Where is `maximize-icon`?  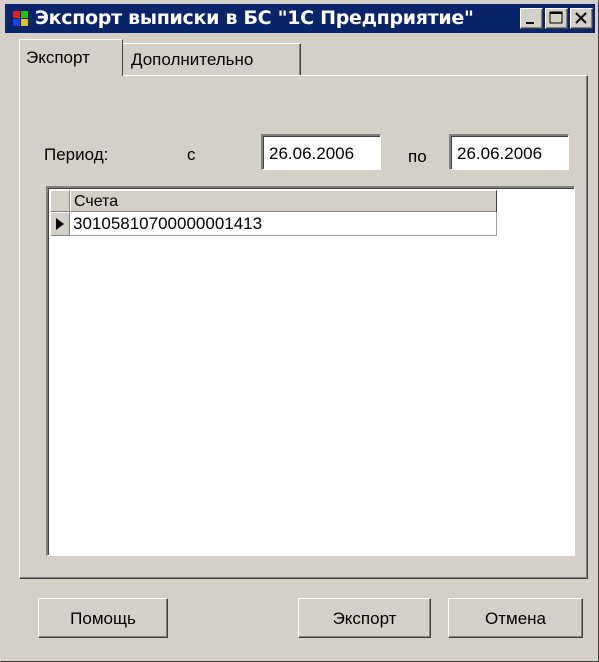
maximize-icon is located at coordinates (556, 17).